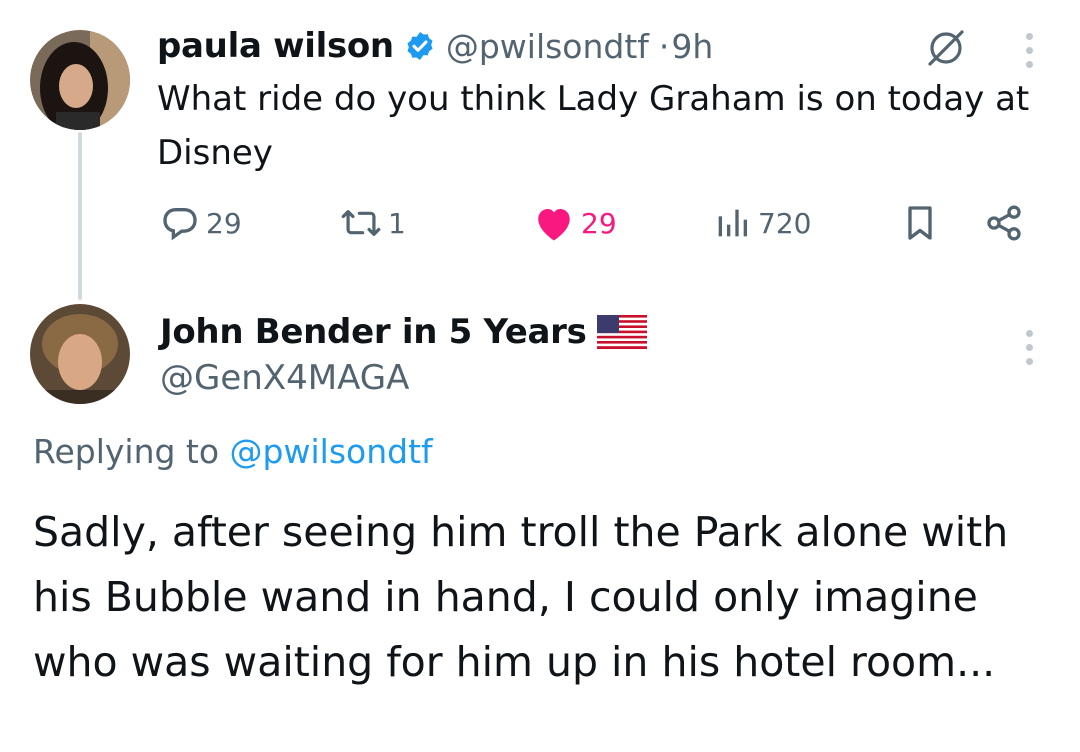 Image resolution: width=1080 pixels, height=752 pixels. Describe the element at coordinates (547, 46) in the screenshot. I see `author-handle: @pwilsondtf` at that location.